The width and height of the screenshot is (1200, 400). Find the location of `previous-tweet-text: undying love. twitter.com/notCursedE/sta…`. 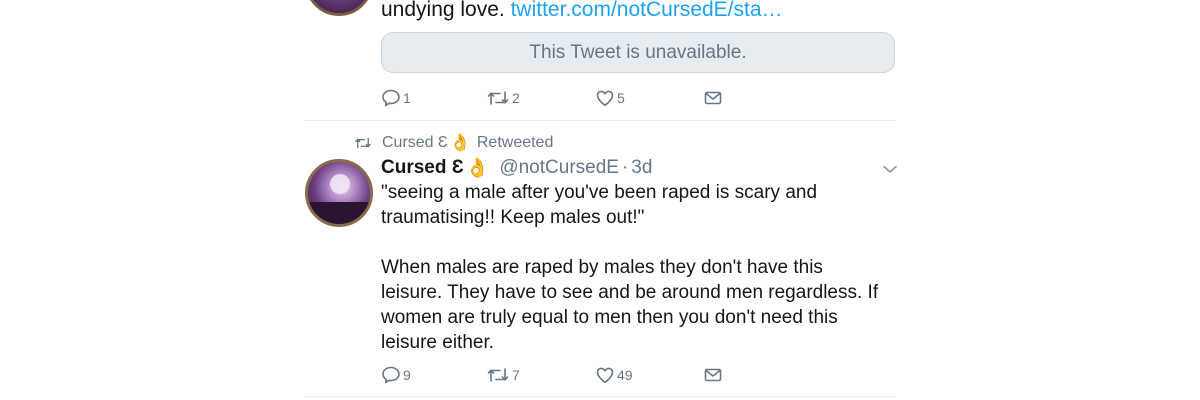

previous-tweet-text: undying love. twitter.com/notCursedE/sta… is located at coordinates (582, 11).